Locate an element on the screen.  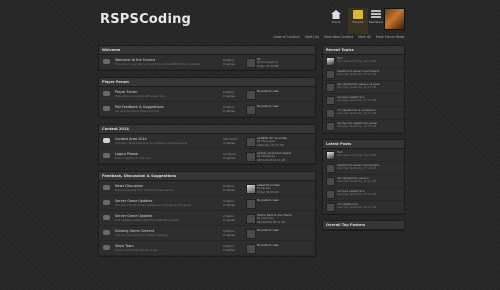
topic-meta: Hort Spencer is located at coordinates (346, 61).